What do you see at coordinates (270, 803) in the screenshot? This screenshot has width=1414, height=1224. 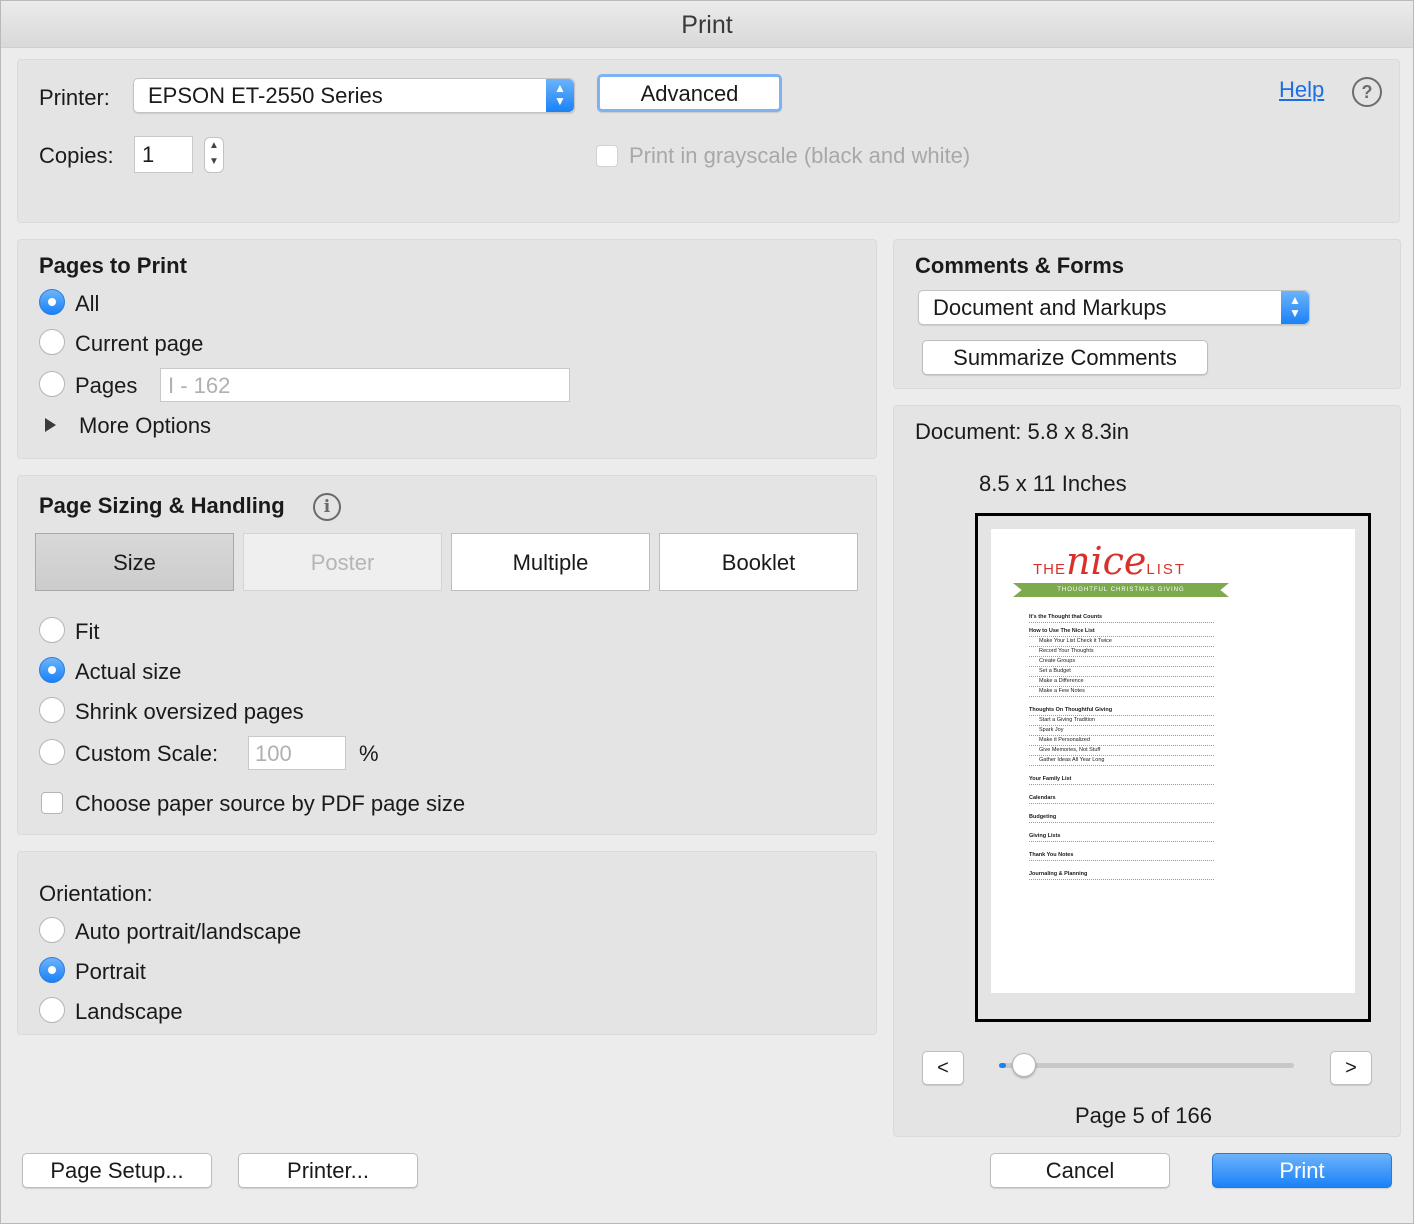 I see `paper-source-label: Choose paper source by PDF page size` at bounding box center [270, 803].